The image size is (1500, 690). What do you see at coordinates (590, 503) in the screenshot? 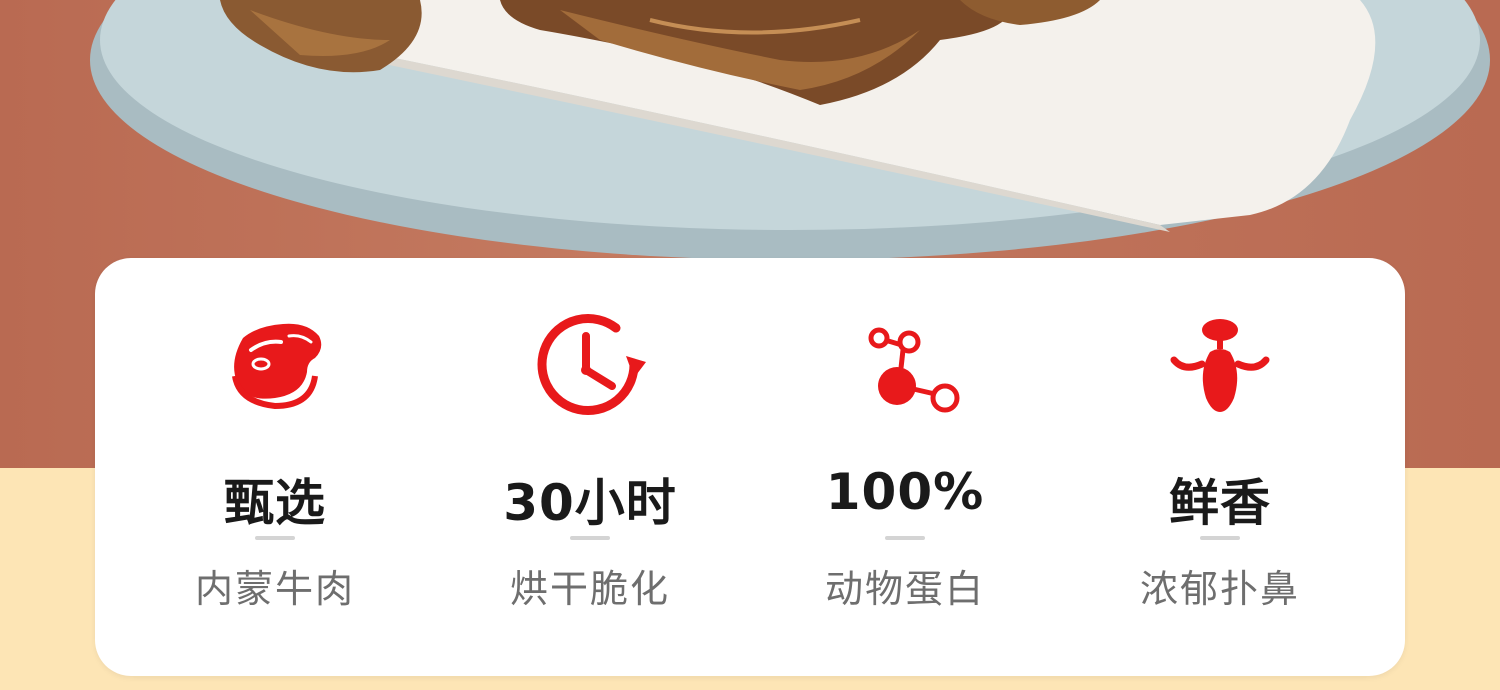
I see `feature-title: 30小时` at bounding box center [590, 503].